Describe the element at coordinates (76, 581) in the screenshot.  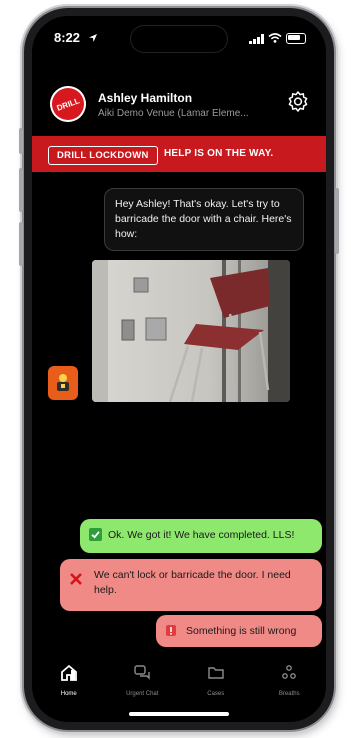
I see `x-icon` at that location.